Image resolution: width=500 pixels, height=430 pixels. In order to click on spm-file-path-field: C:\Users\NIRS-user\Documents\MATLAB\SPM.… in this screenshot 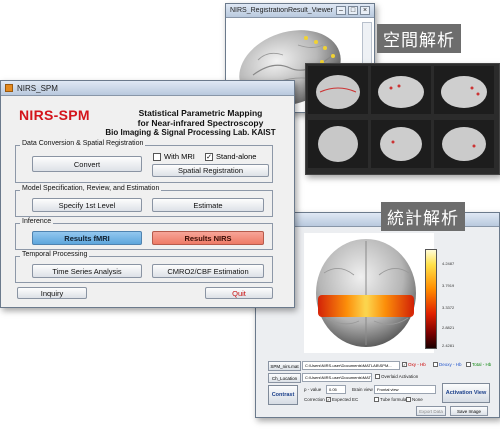, I will do `click(351, 365)`.